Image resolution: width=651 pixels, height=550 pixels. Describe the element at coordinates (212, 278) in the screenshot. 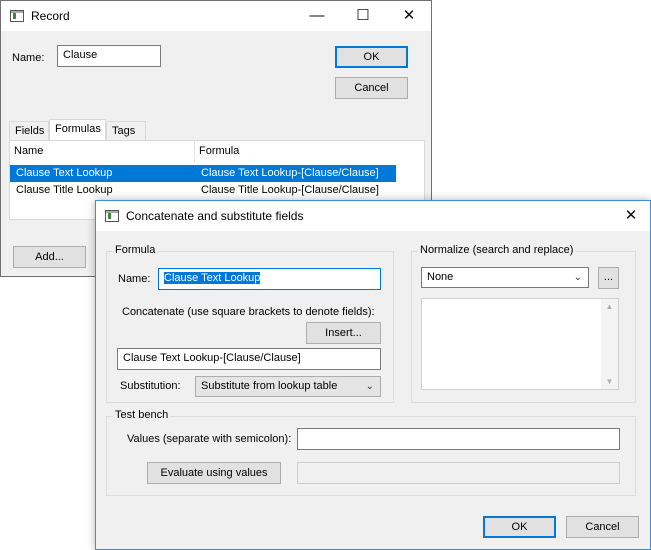

I see `formula-name-value: Clause Text Lookup` at that location.